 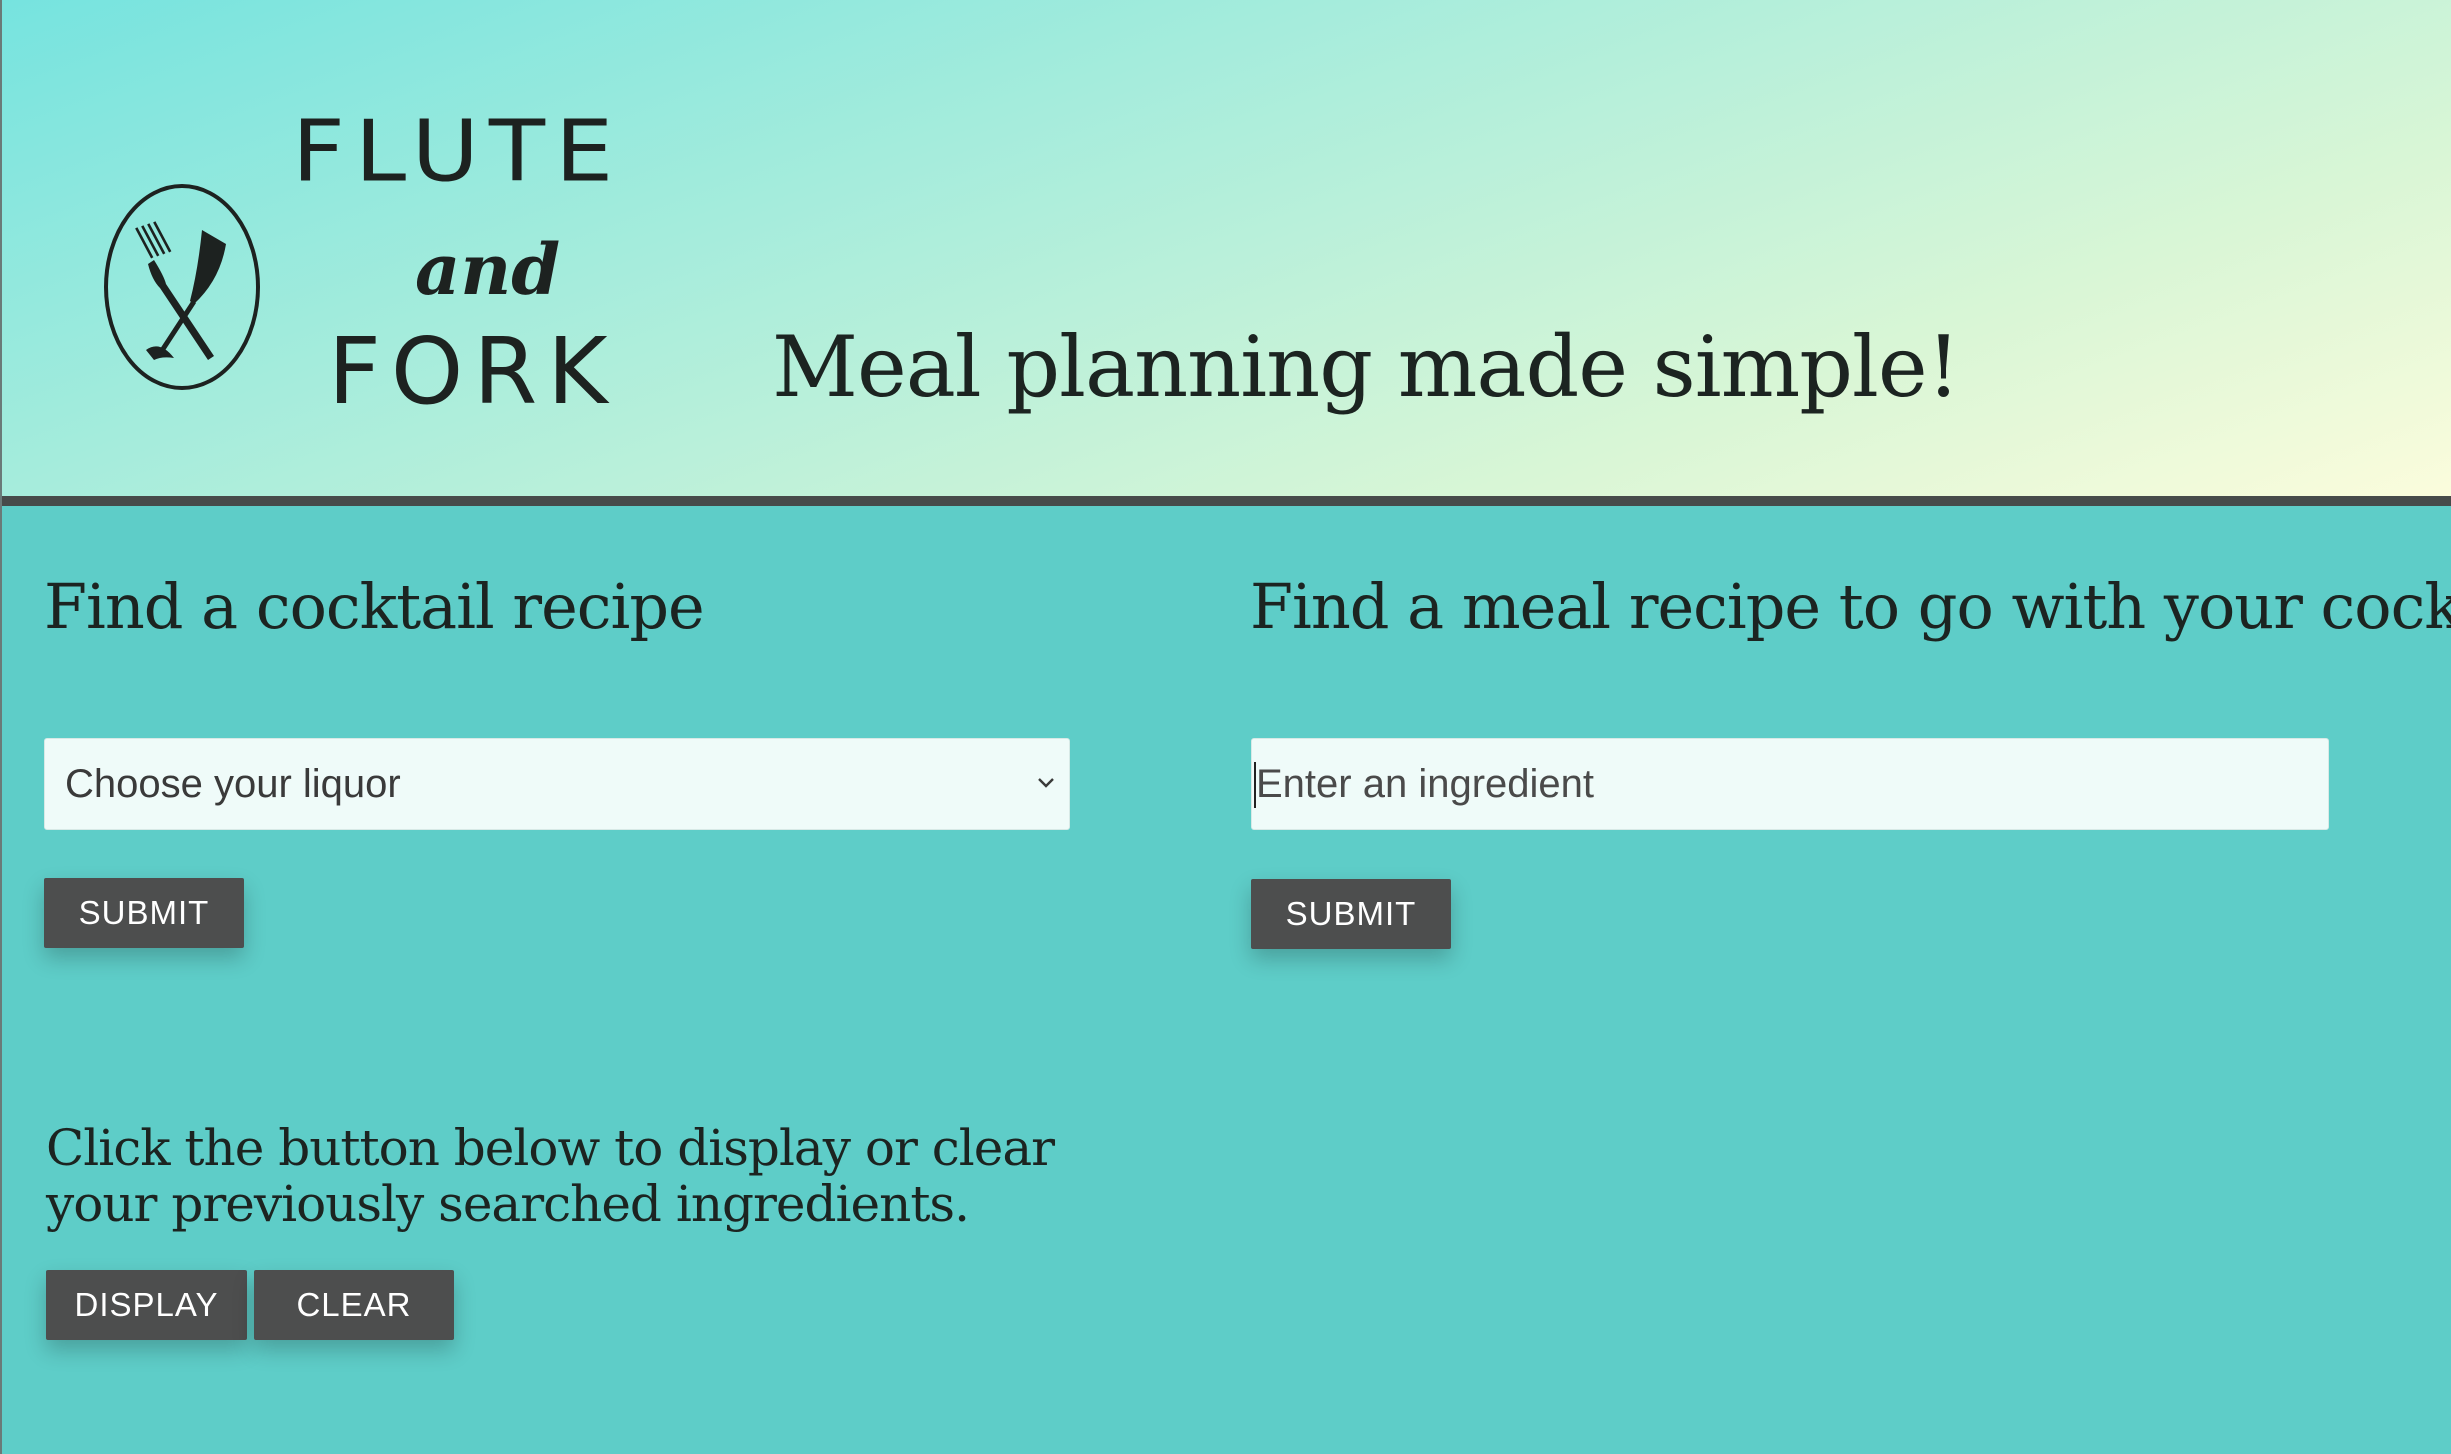 What do you see at coordinates (1225, 501) in the screenshot?
I see `header-divider` at bounding box center [1225, 501].